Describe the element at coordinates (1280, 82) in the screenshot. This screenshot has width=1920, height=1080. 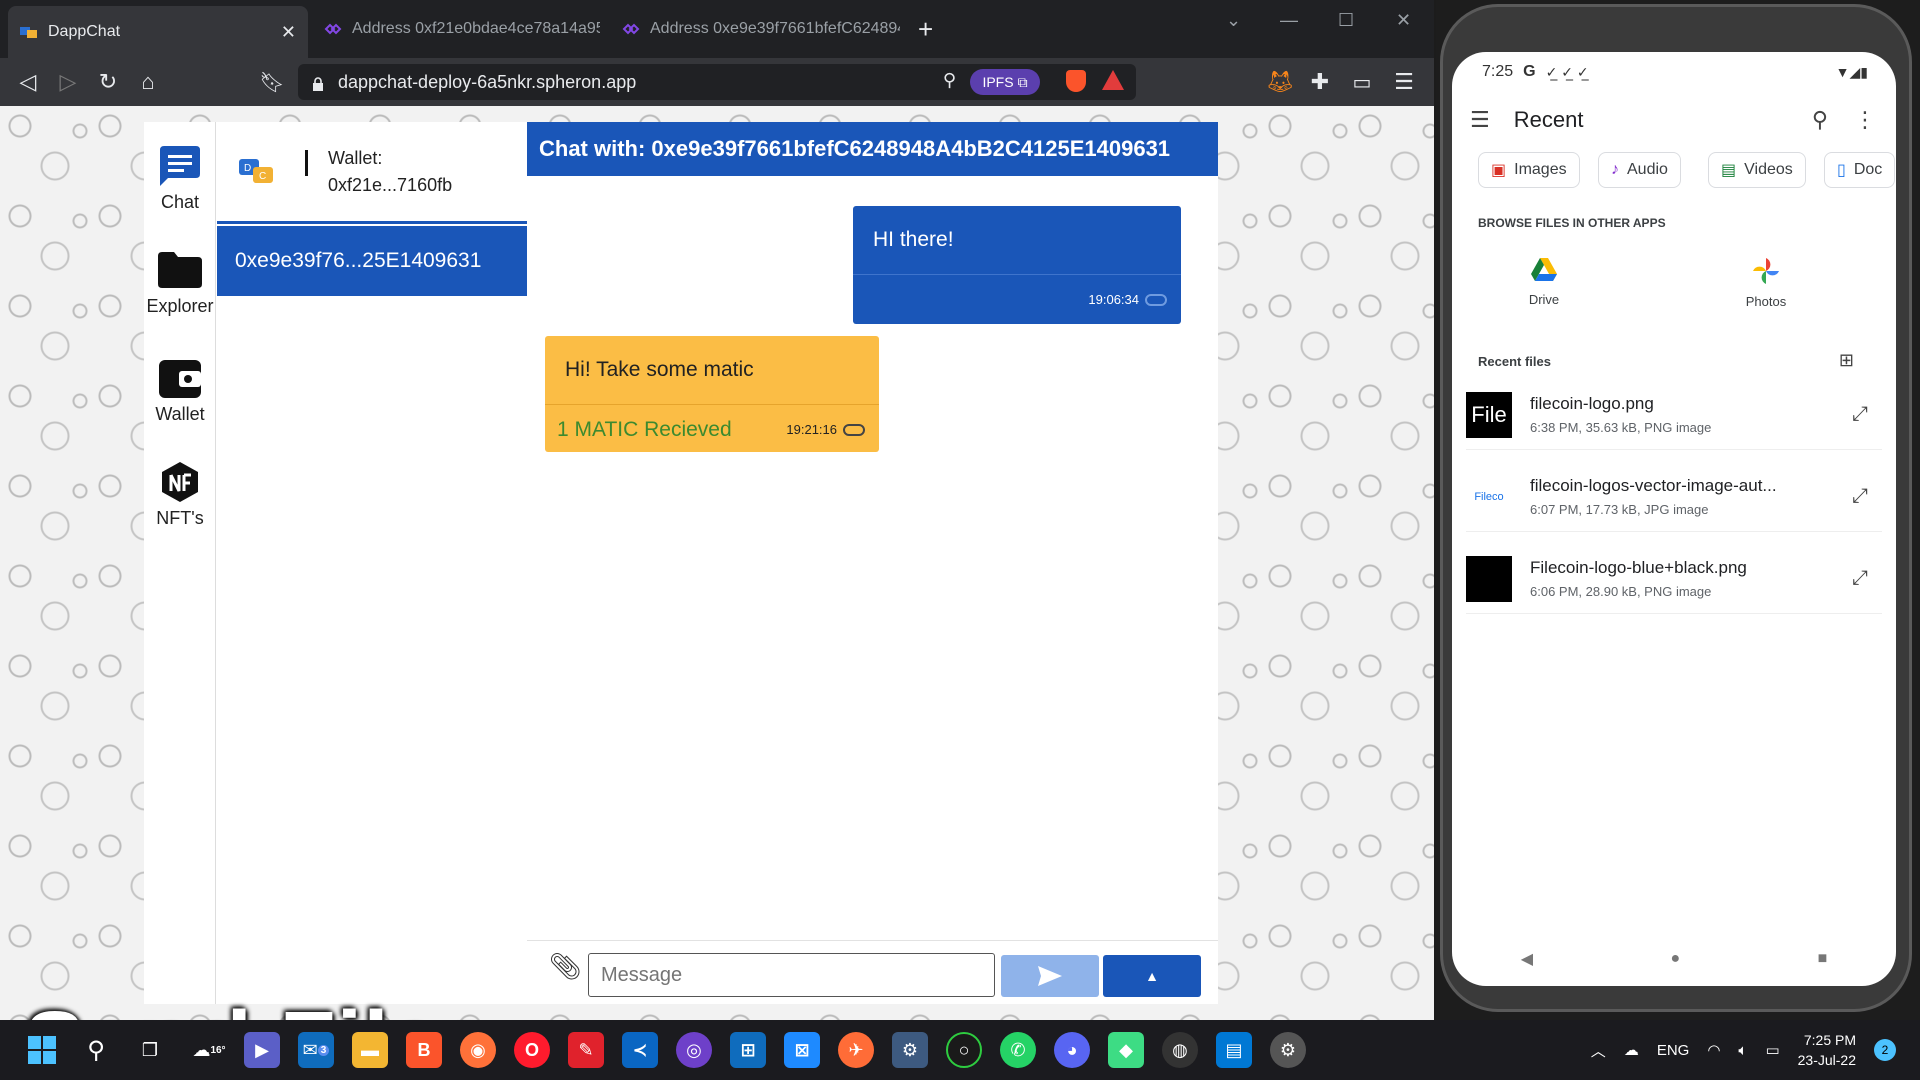
I see `metamask-icon: 🦊︎` at that location.